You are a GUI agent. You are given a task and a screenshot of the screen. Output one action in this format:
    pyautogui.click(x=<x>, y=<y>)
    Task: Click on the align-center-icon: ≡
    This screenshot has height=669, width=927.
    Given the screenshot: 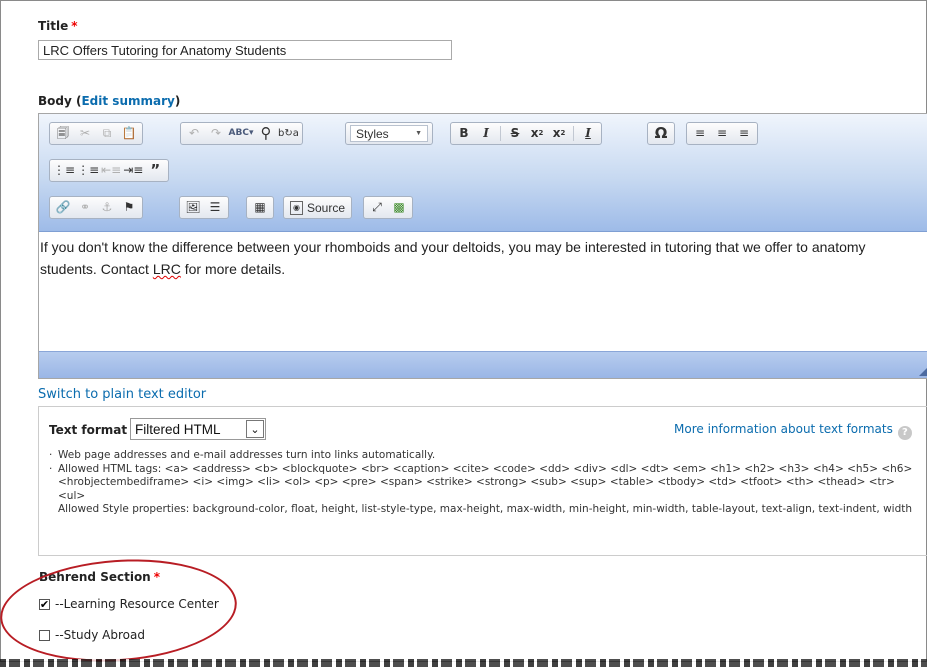 What is the action you would take?
    pyautogui.click(x=722, y=133)
    